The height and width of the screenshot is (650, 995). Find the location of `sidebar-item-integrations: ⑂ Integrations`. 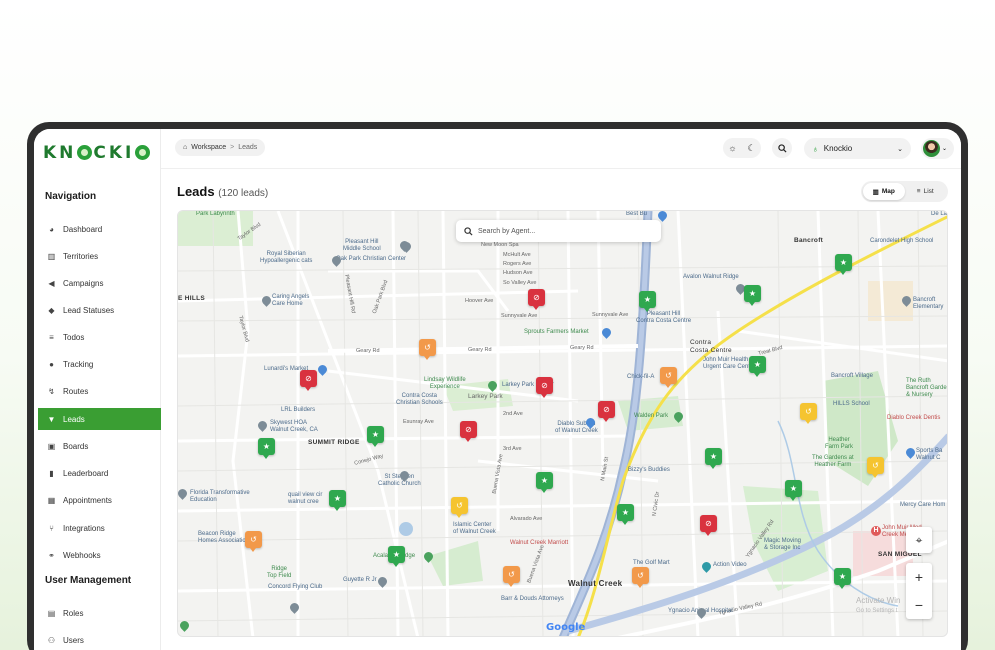

sidebar-item-integrations: ⑂ Integrations is located at coordinates (99, 528).